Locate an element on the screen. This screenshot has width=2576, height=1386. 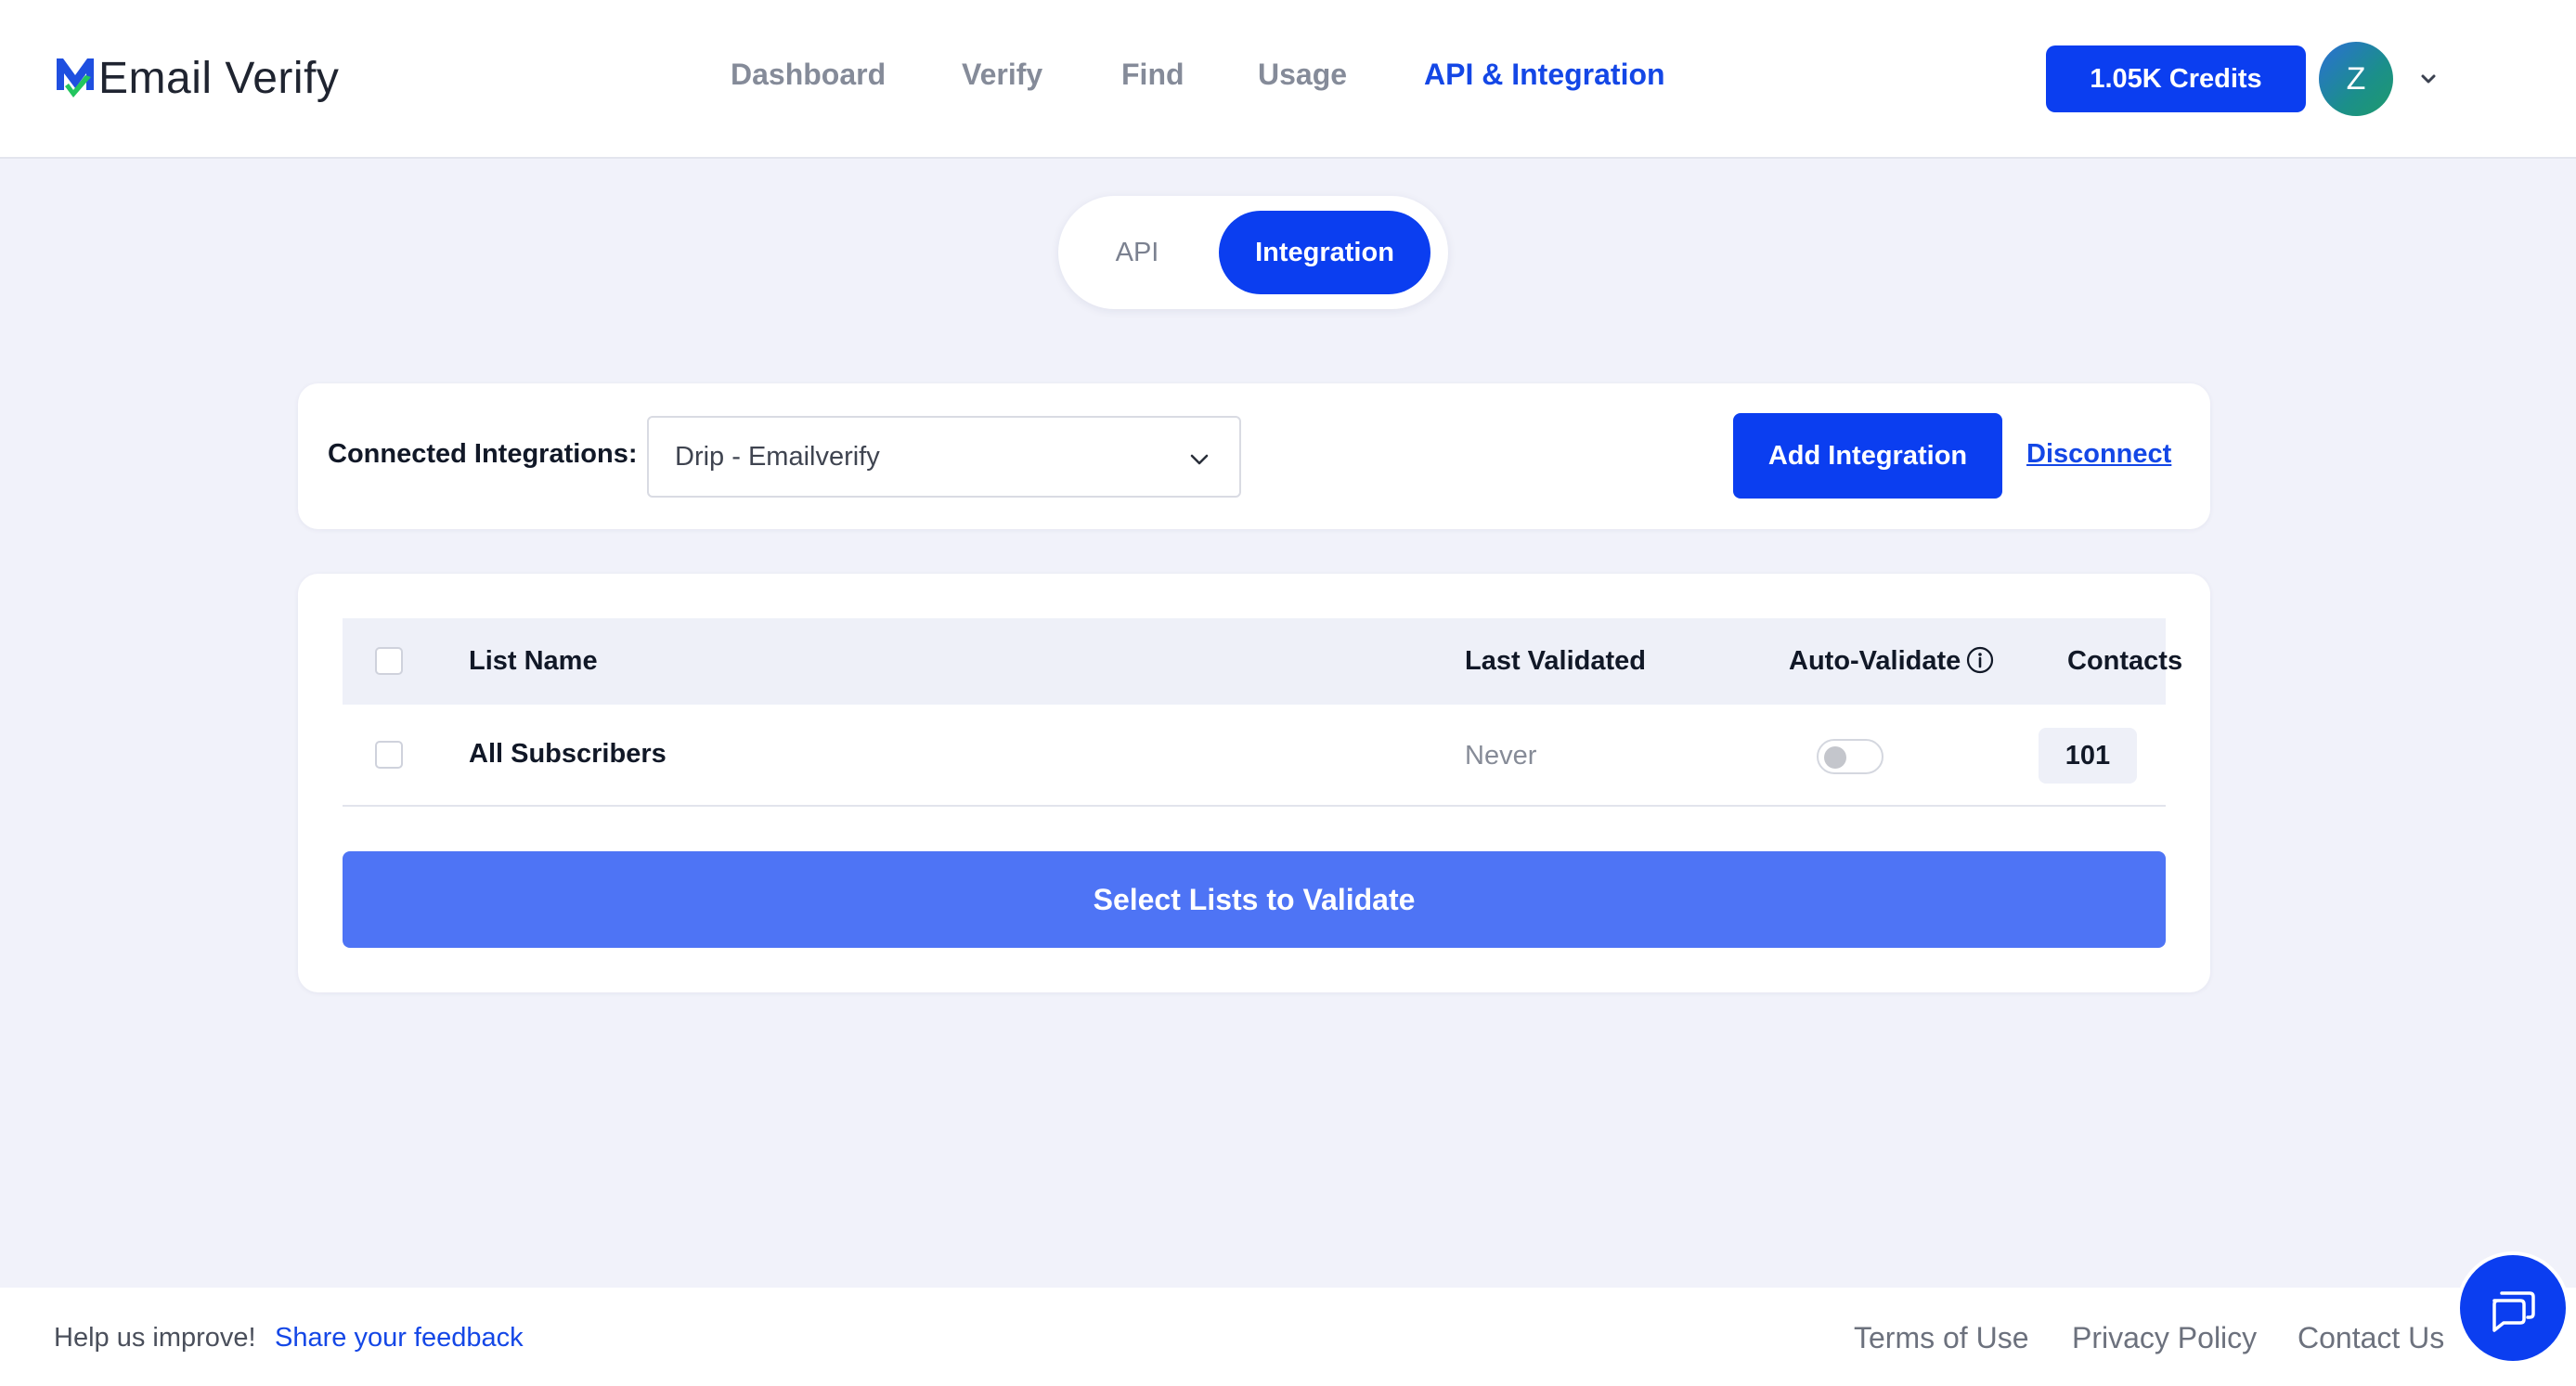
header-last-validated: Last Validated is located at coordinates (1556, 661).